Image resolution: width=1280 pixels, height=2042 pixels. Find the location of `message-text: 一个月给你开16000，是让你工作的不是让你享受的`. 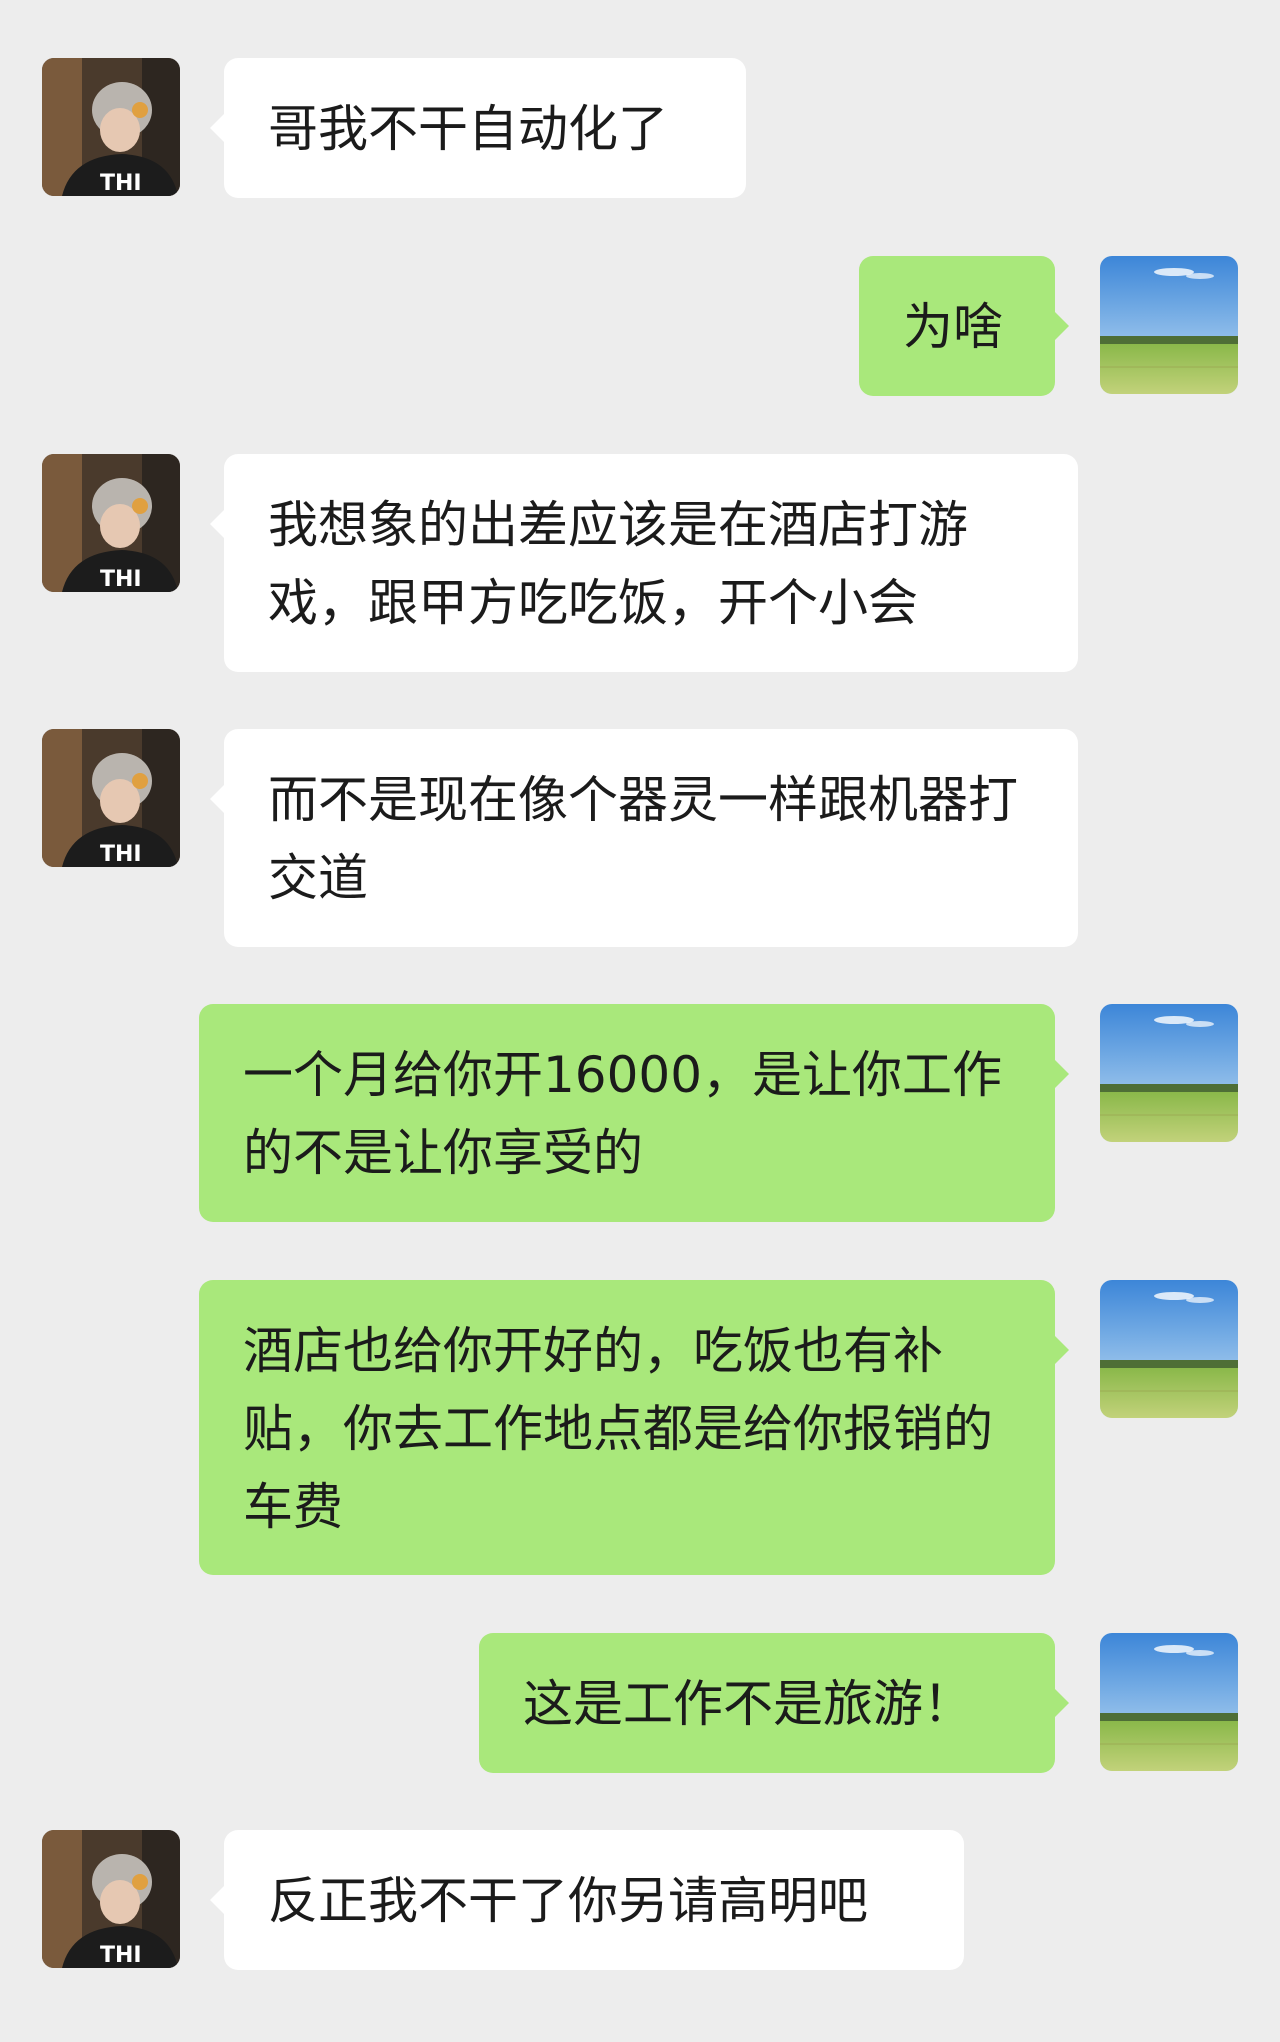

message-text: 一个月给你开16000，是让你工作的不是让你享受的 is located at coordinates (623, 1114).